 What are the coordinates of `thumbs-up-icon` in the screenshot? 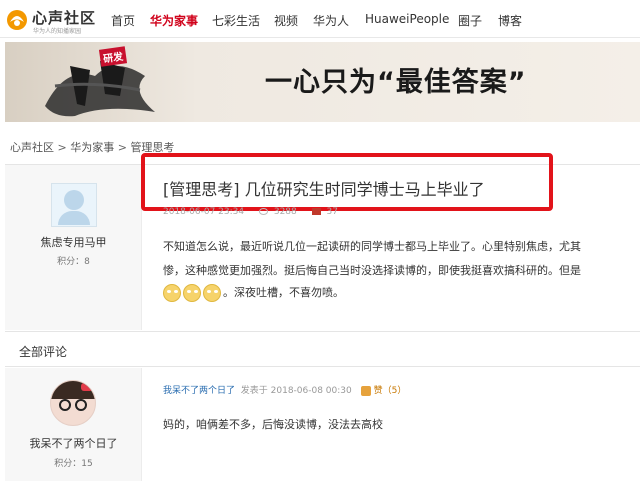 It's located at (365, 390).